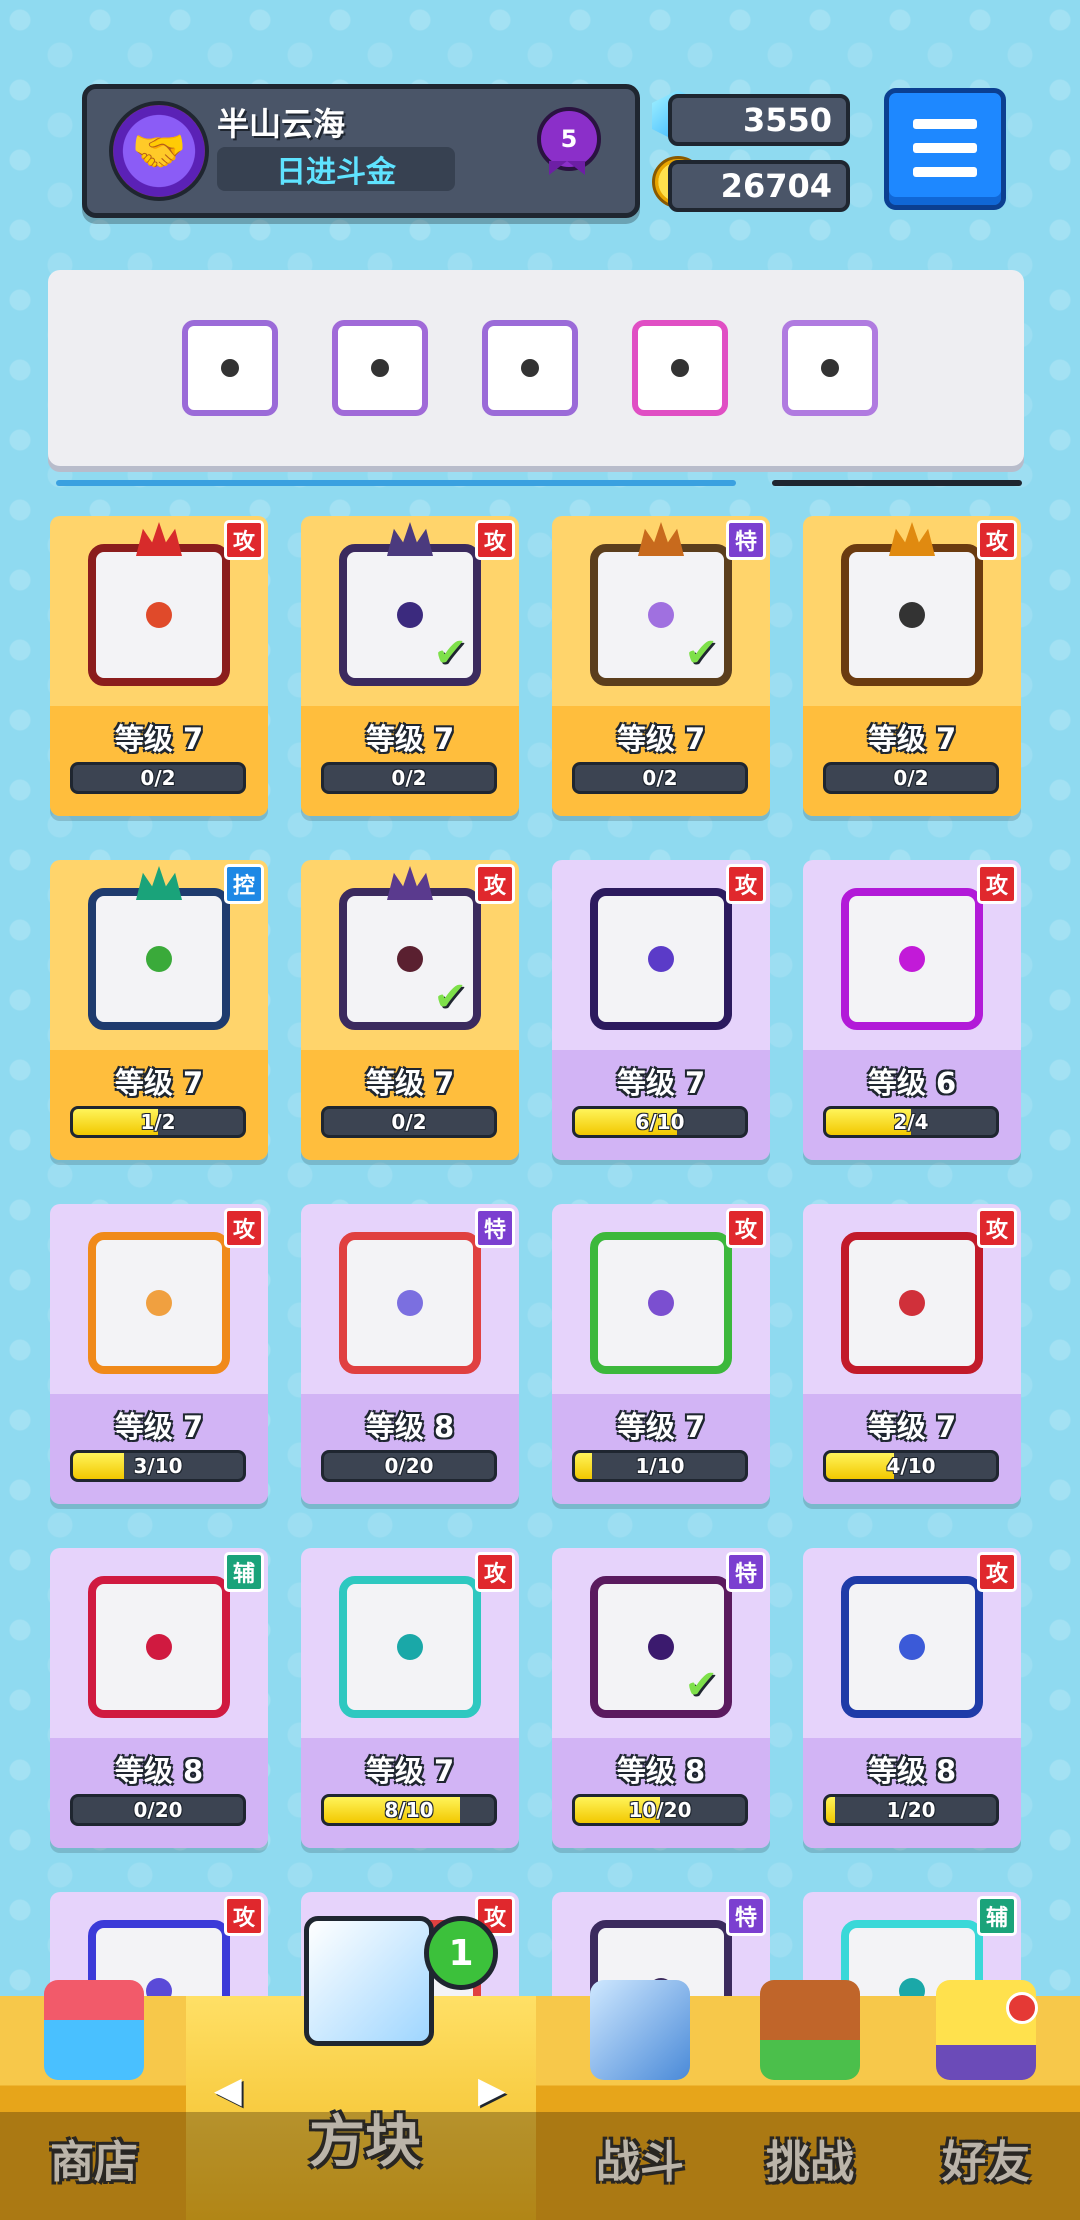 This screenshot has height=2220, width=1080. I want to click on dice-card: 攻等级 7 4/10, so click(912, 1354).